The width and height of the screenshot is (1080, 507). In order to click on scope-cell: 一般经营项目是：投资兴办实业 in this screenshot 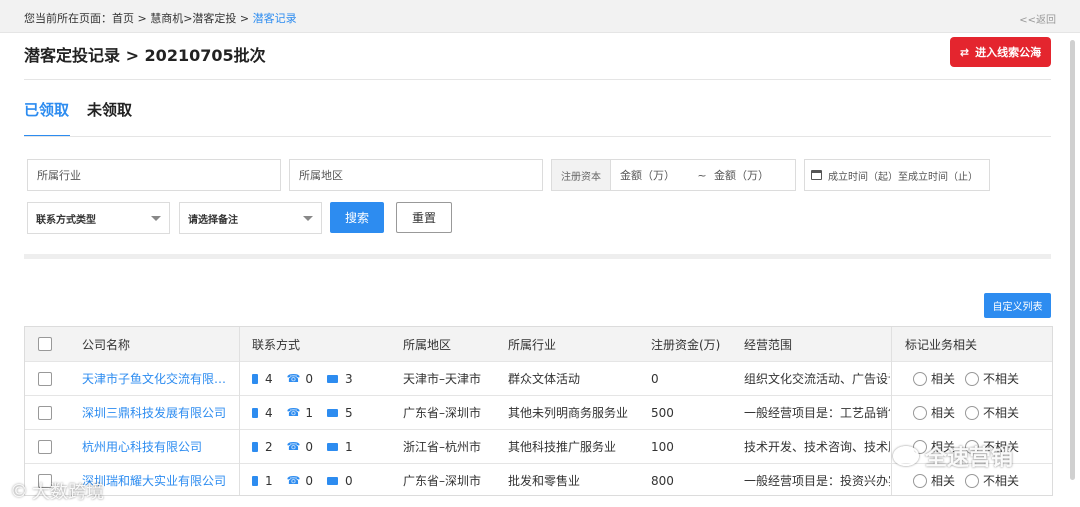, I will do `click(817, 481)`.